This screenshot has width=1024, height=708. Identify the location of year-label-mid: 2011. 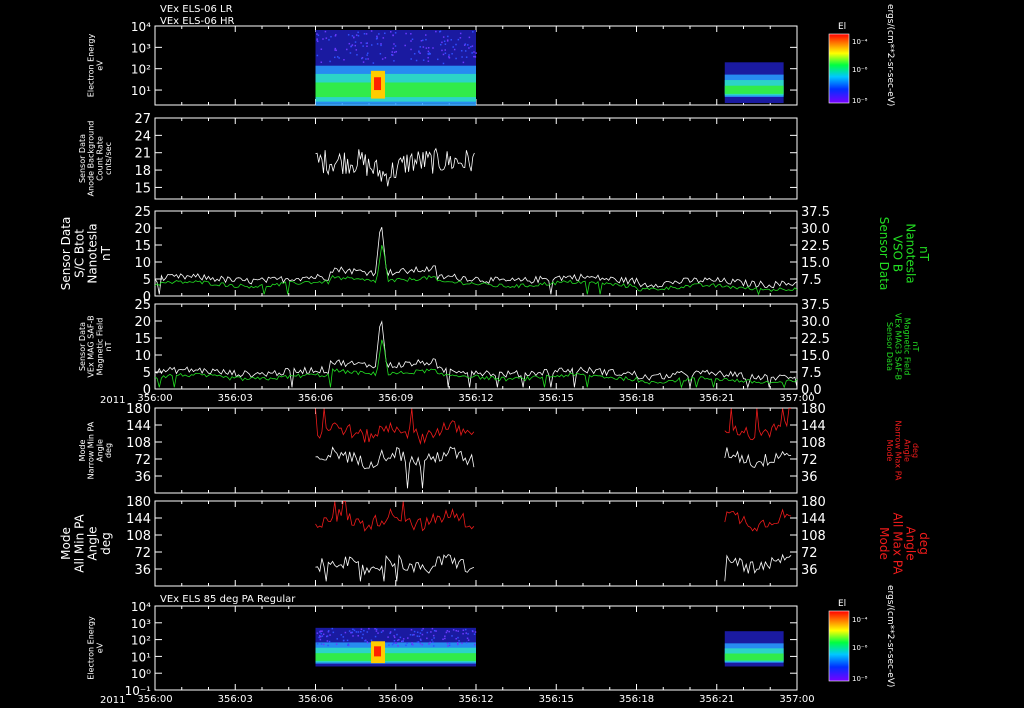
(112, 400).